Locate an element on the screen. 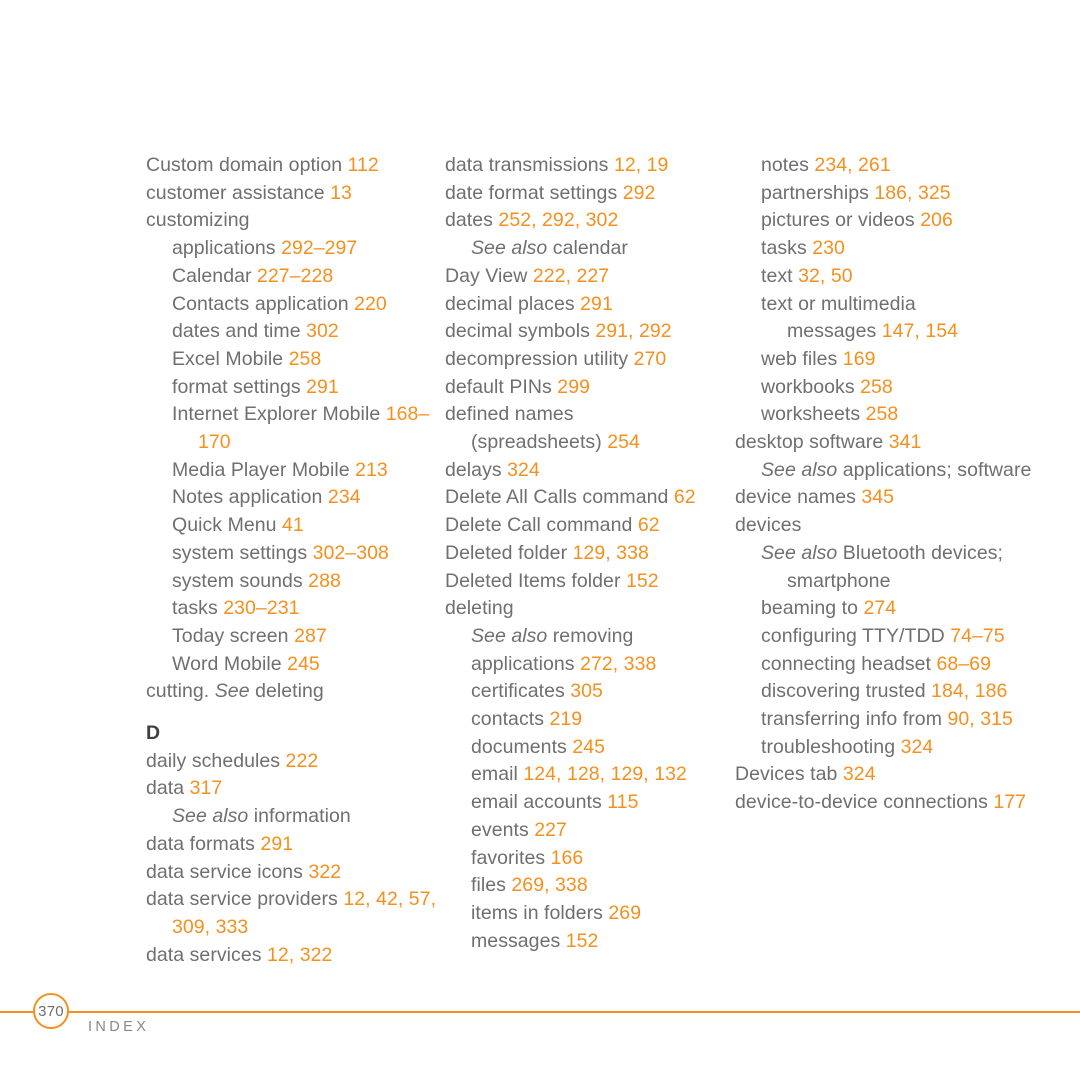 The width and height of the screenshot is (1080, 1080). index-entry-term: Deleted Items folder is located at coordinates (535, 580).